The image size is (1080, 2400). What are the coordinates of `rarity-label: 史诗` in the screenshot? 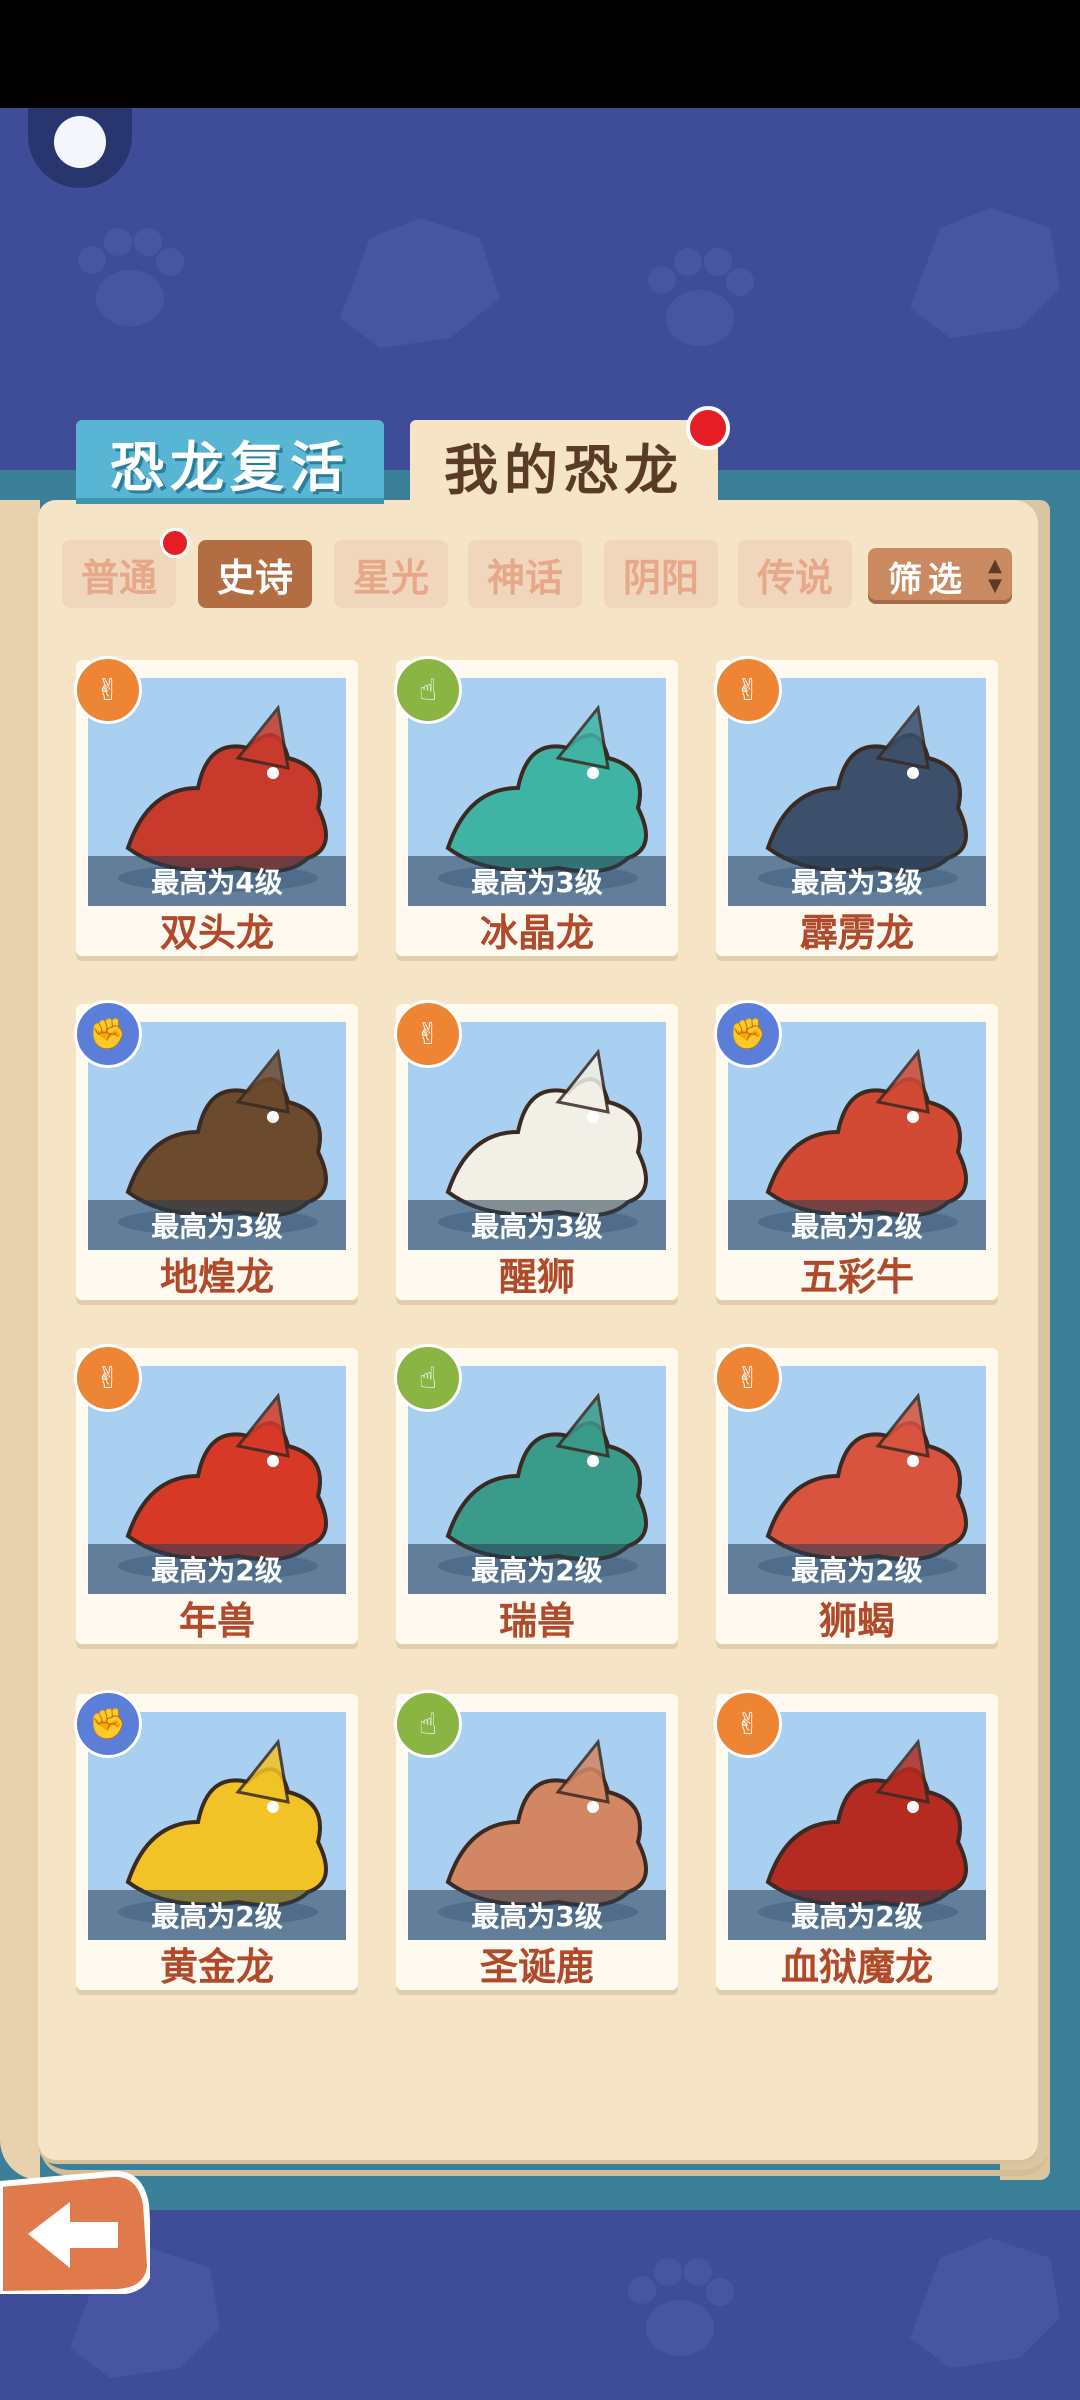 It's located at (254, 577).